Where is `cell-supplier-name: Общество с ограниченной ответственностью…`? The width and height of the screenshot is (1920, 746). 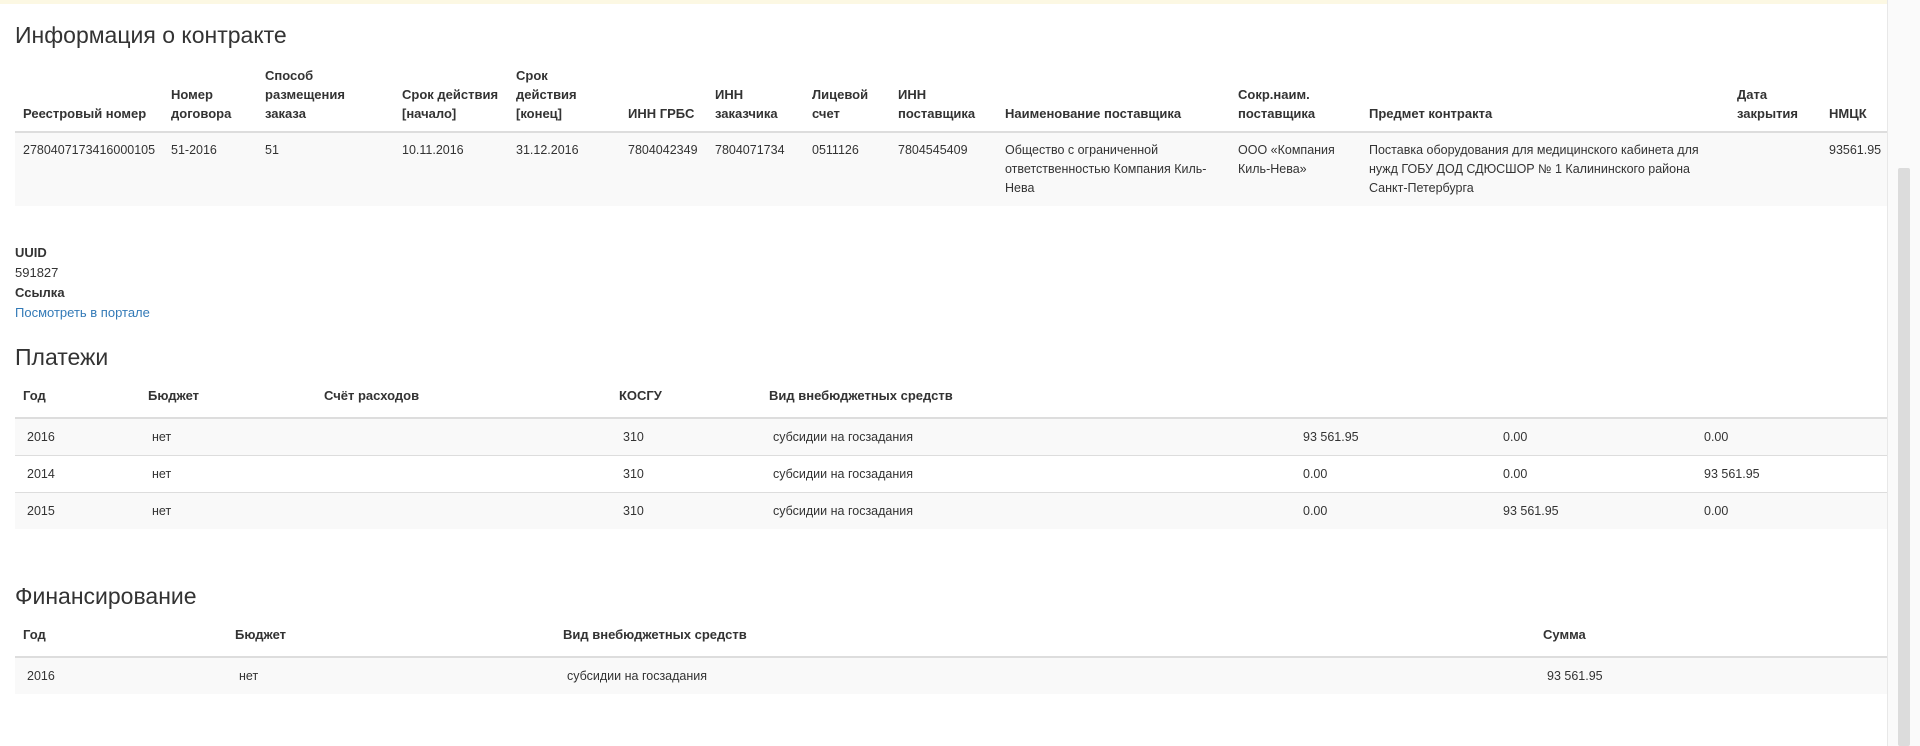
cell-supplier-name: Общество с ограниченной ответственностью… is located at coordinates (1106, 169).